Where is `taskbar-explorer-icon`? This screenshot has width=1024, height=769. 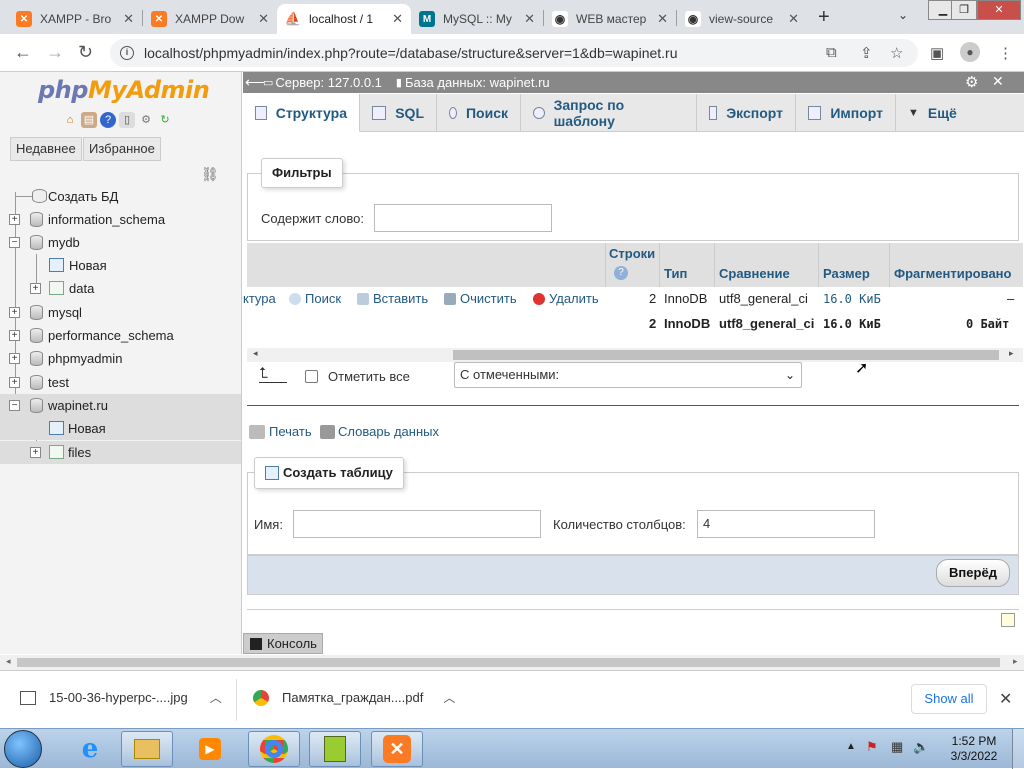 taskbar-explorer-icon is located at coordinates (147, 749).